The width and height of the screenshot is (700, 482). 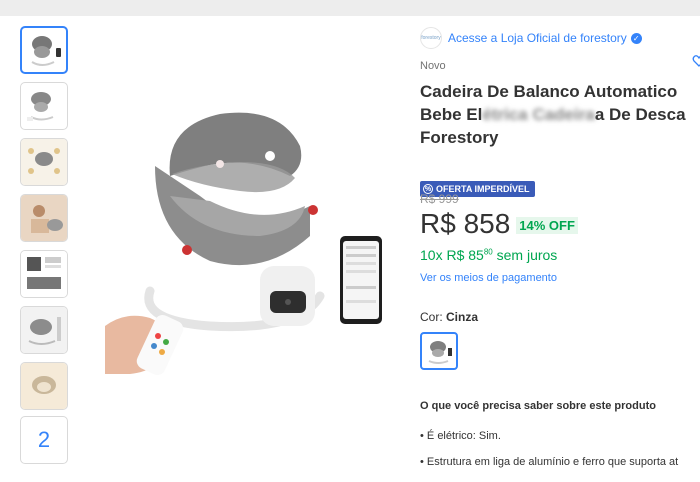 I want to click on store-logo: forestory, so click(x=431, y=38).